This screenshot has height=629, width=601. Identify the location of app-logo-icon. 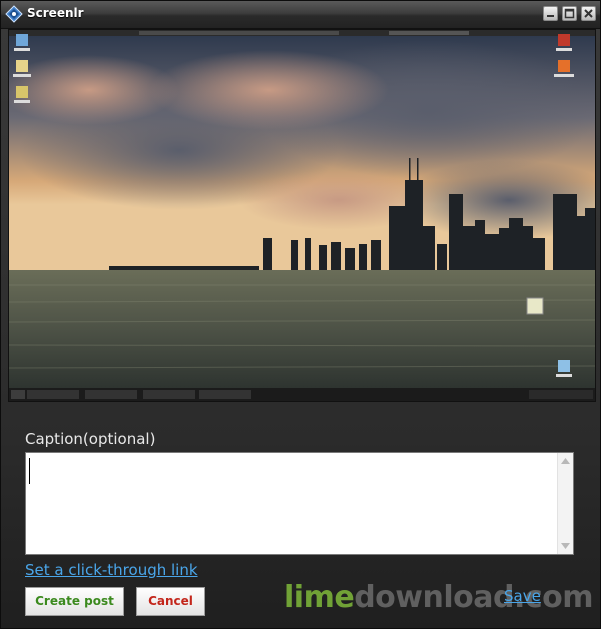
(14, 14).